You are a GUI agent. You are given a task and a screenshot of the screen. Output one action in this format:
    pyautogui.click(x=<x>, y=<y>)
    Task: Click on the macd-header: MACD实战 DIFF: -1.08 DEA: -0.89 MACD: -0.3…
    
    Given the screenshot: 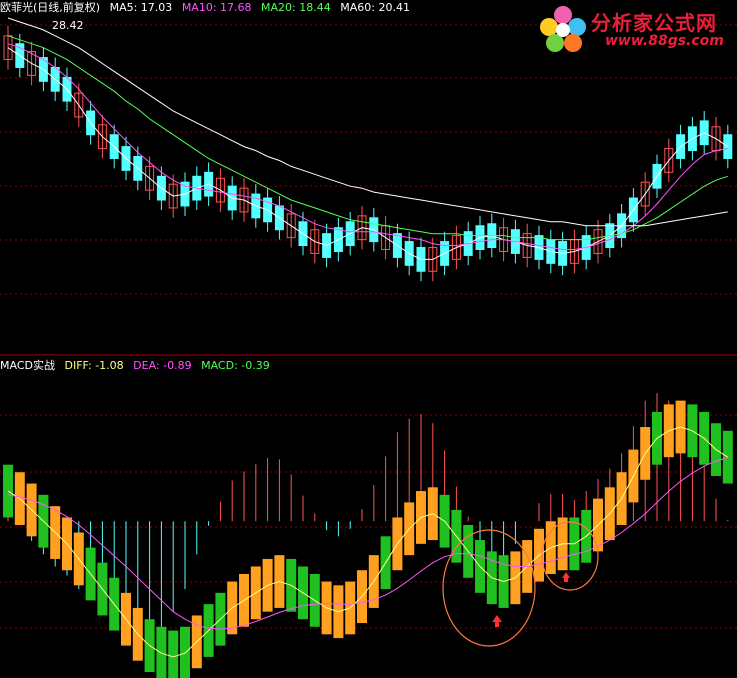 What is the action you would take?
    pyautogui.click(x=138, y=366)
    